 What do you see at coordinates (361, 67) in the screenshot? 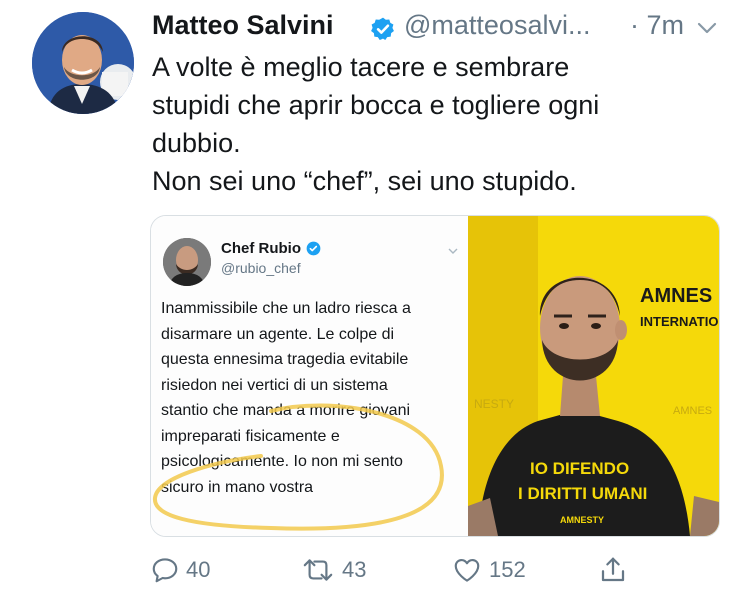
I see `tweet-text-line: A volte è meglio tacere e sembrare` at bounding box center [361, 67].